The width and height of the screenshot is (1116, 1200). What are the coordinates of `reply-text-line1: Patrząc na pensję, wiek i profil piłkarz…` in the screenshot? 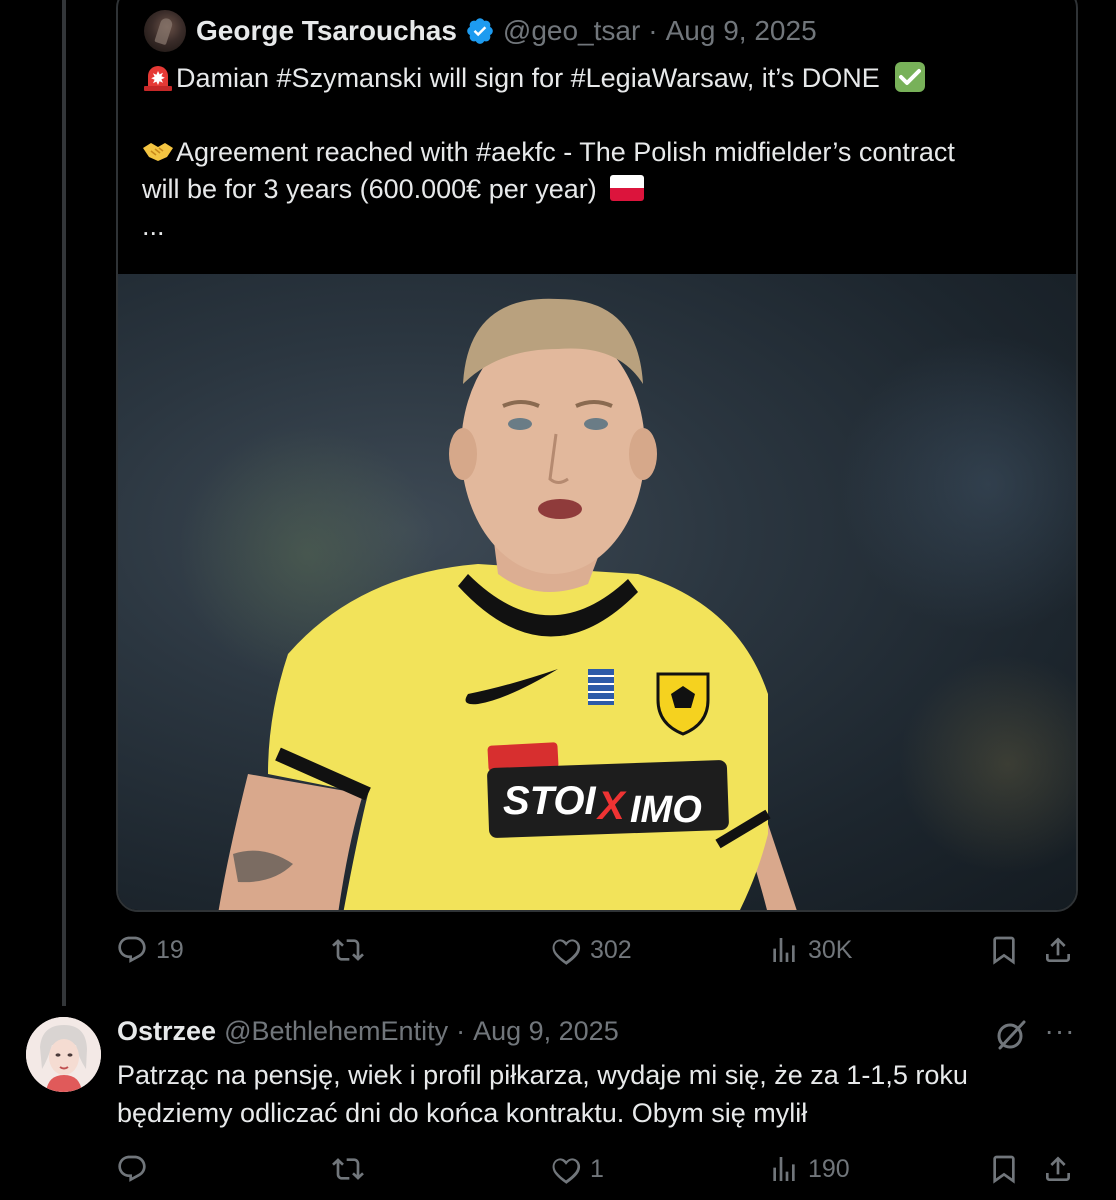 It's located at (542, 1075).